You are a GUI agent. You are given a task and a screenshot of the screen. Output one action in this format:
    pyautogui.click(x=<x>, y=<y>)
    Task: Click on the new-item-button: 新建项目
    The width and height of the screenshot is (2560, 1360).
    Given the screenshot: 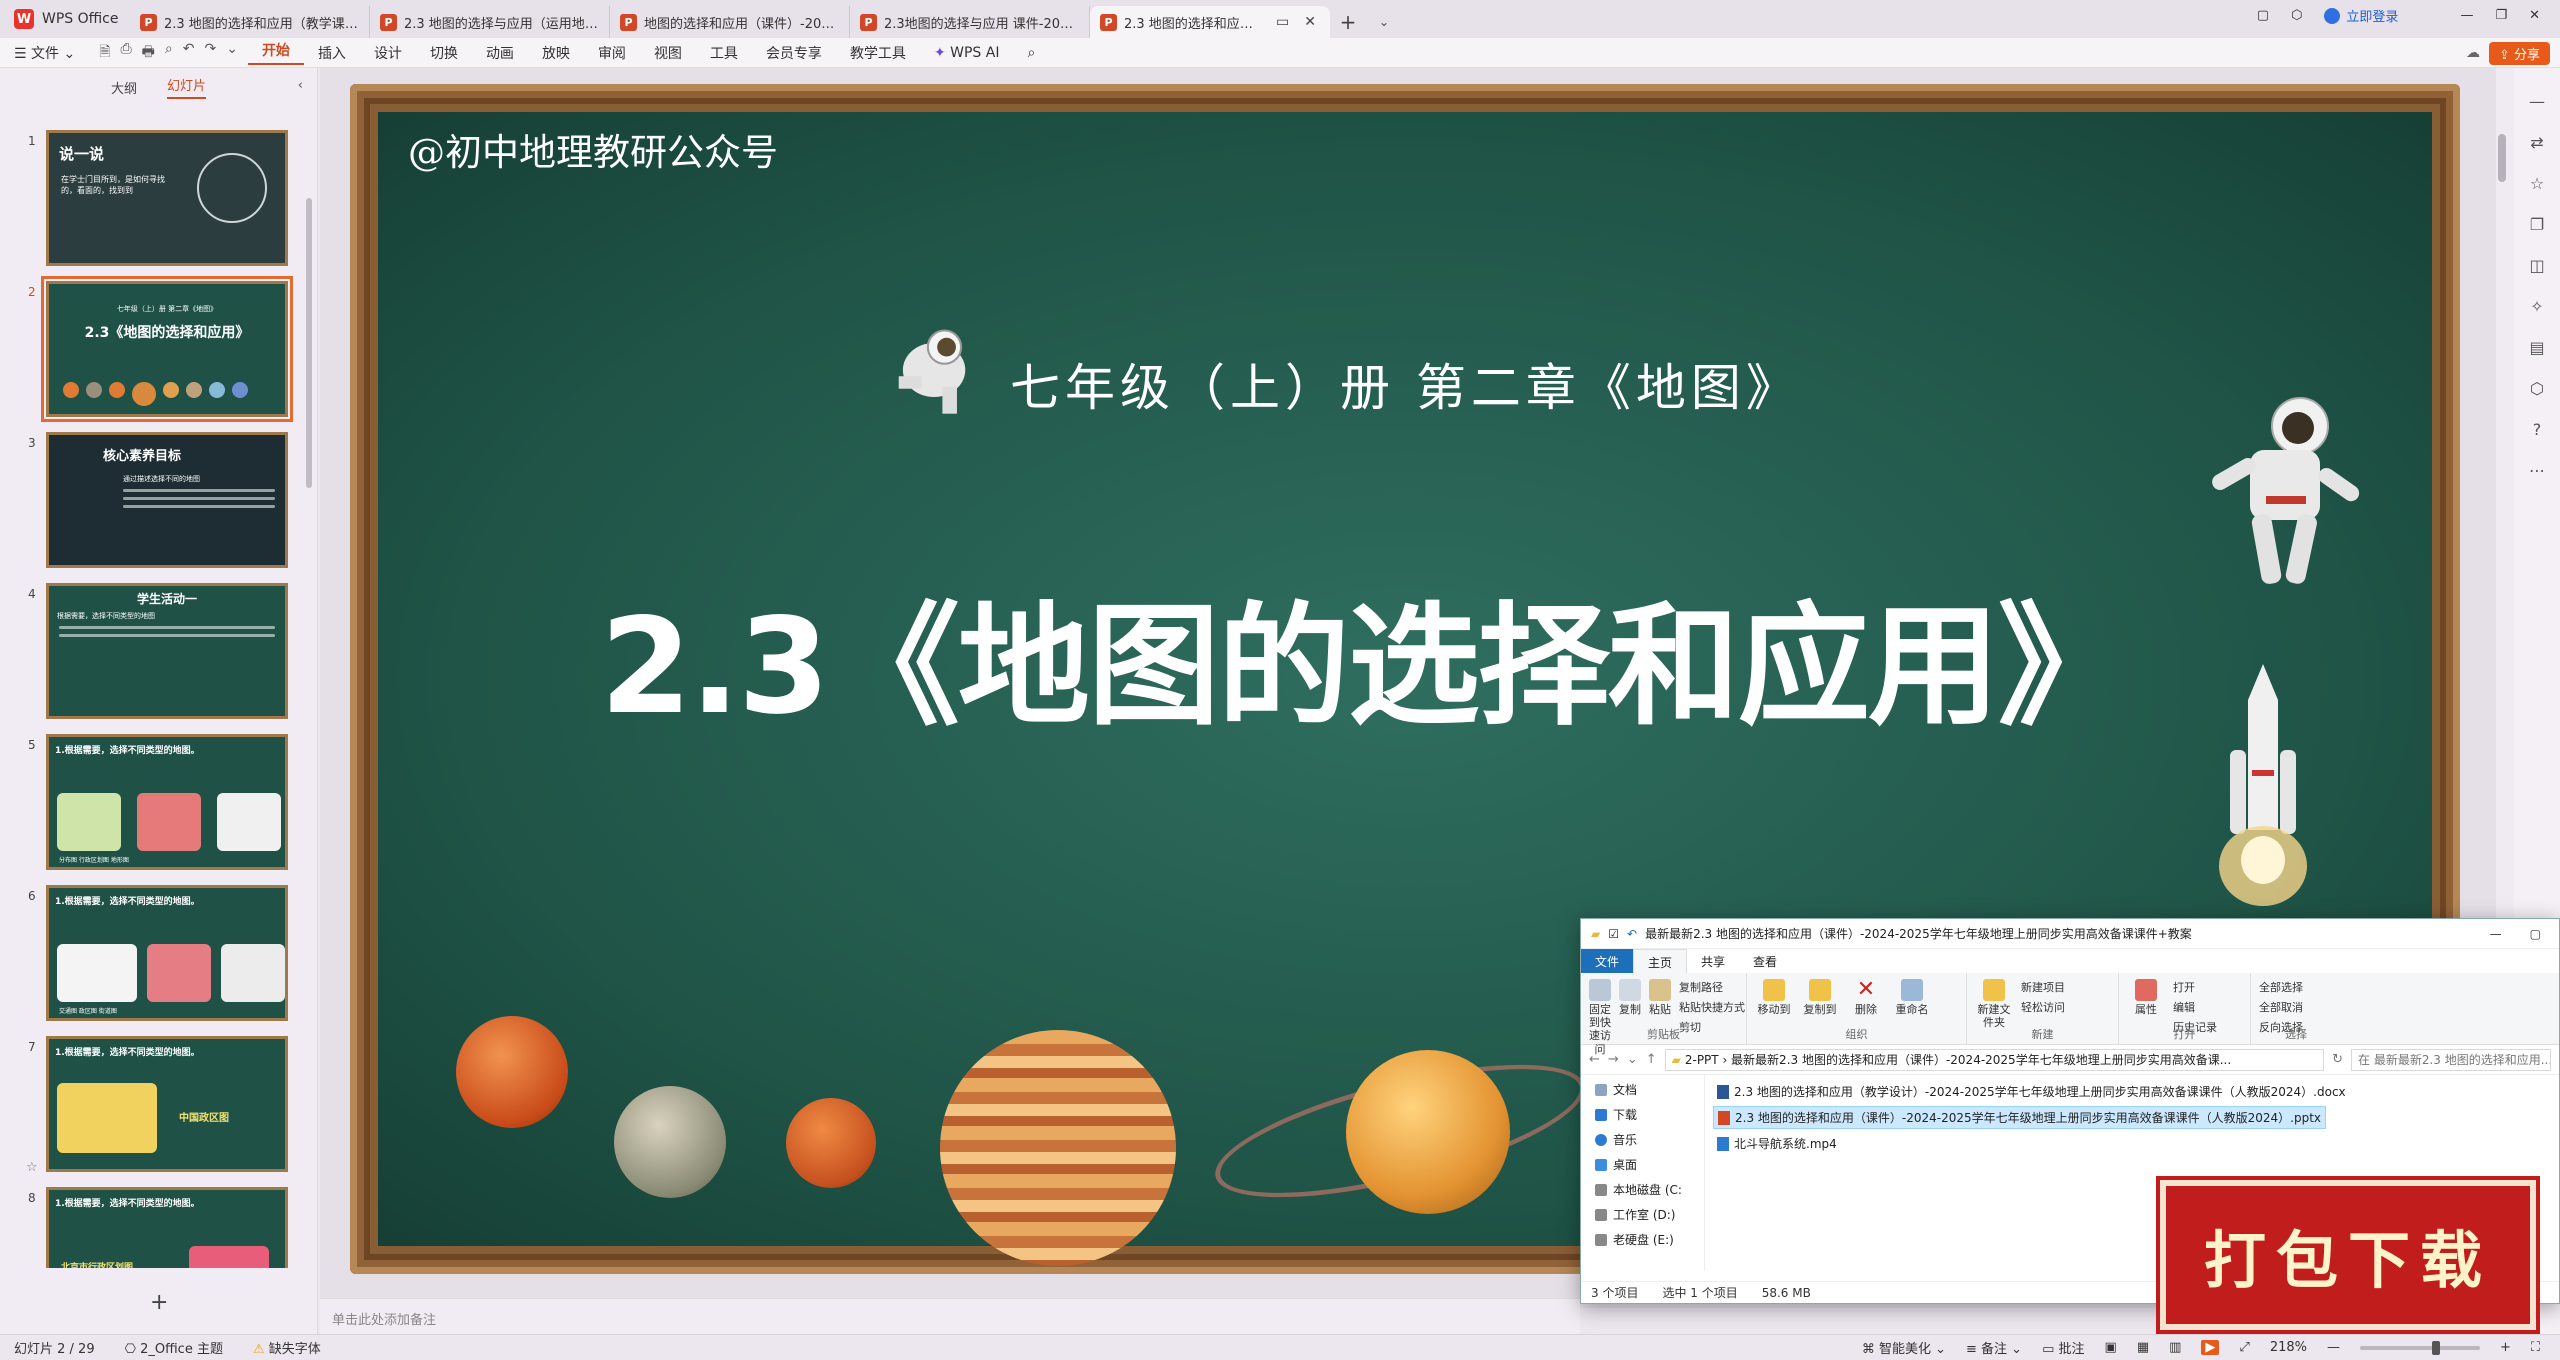 What is the action you would take?
    pyautogui.click(x=2043, y=987)
    